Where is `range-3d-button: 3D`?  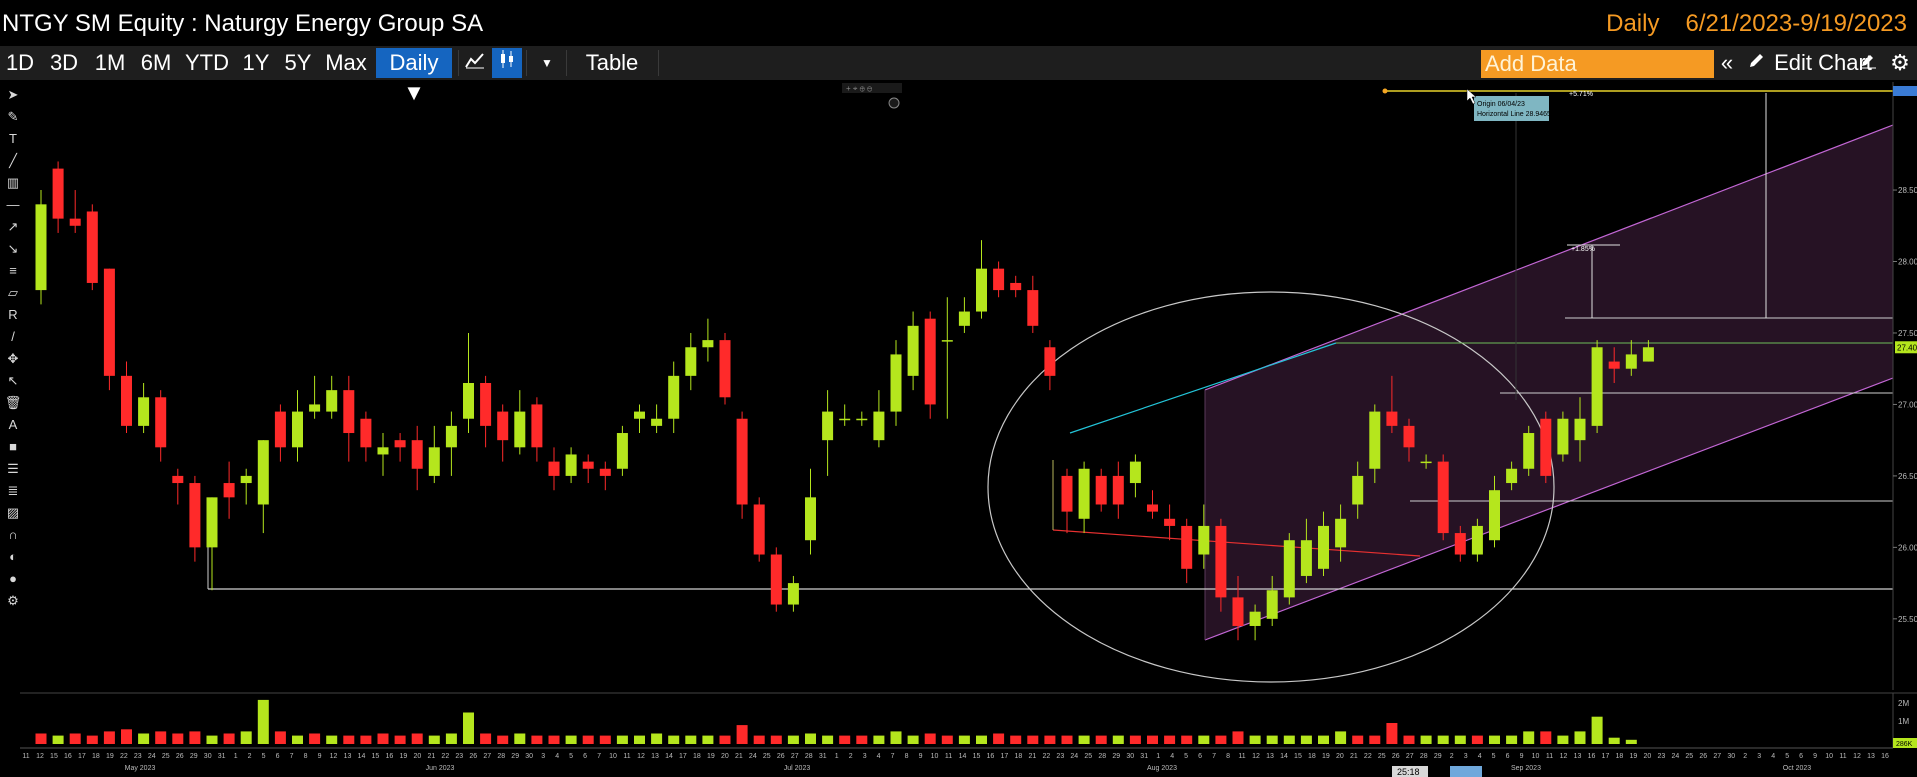
range-3d-button: 3D is located at coordinates (64, 63).